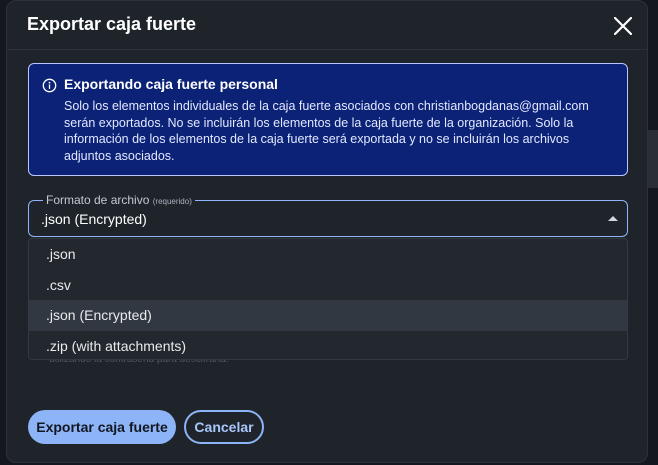 Image resolution: width=658 pixels, height=465 pixels. What do you see at coordinates (328, 315) in the screenshot?
I see `option-json-encrypted: .json (Encrypted)` at bounding box center [328, 315].